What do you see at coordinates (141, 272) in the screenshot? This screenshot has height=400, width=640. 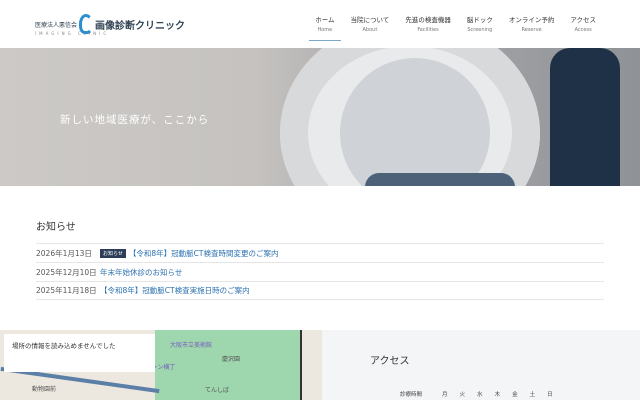 I see `news-title-link: 年末年始休診のお知らせ` at bounding box center [141, 272].